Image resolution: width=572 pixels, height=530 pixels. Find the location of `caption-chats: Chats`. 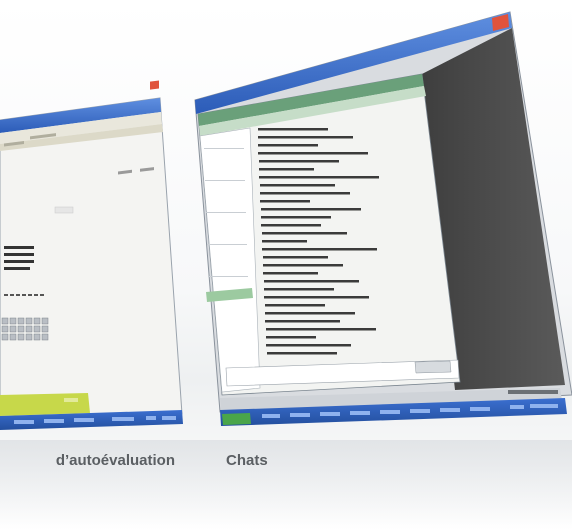

caption-chats: Chats is located at coordinates (247, 460).